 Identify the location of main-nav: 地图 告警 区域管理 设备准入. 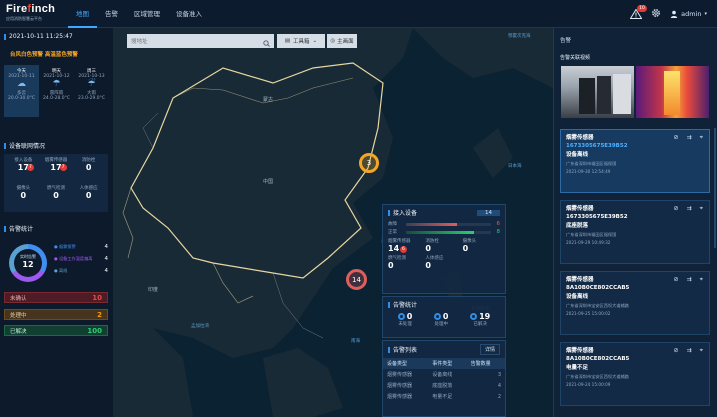
(139, 14).